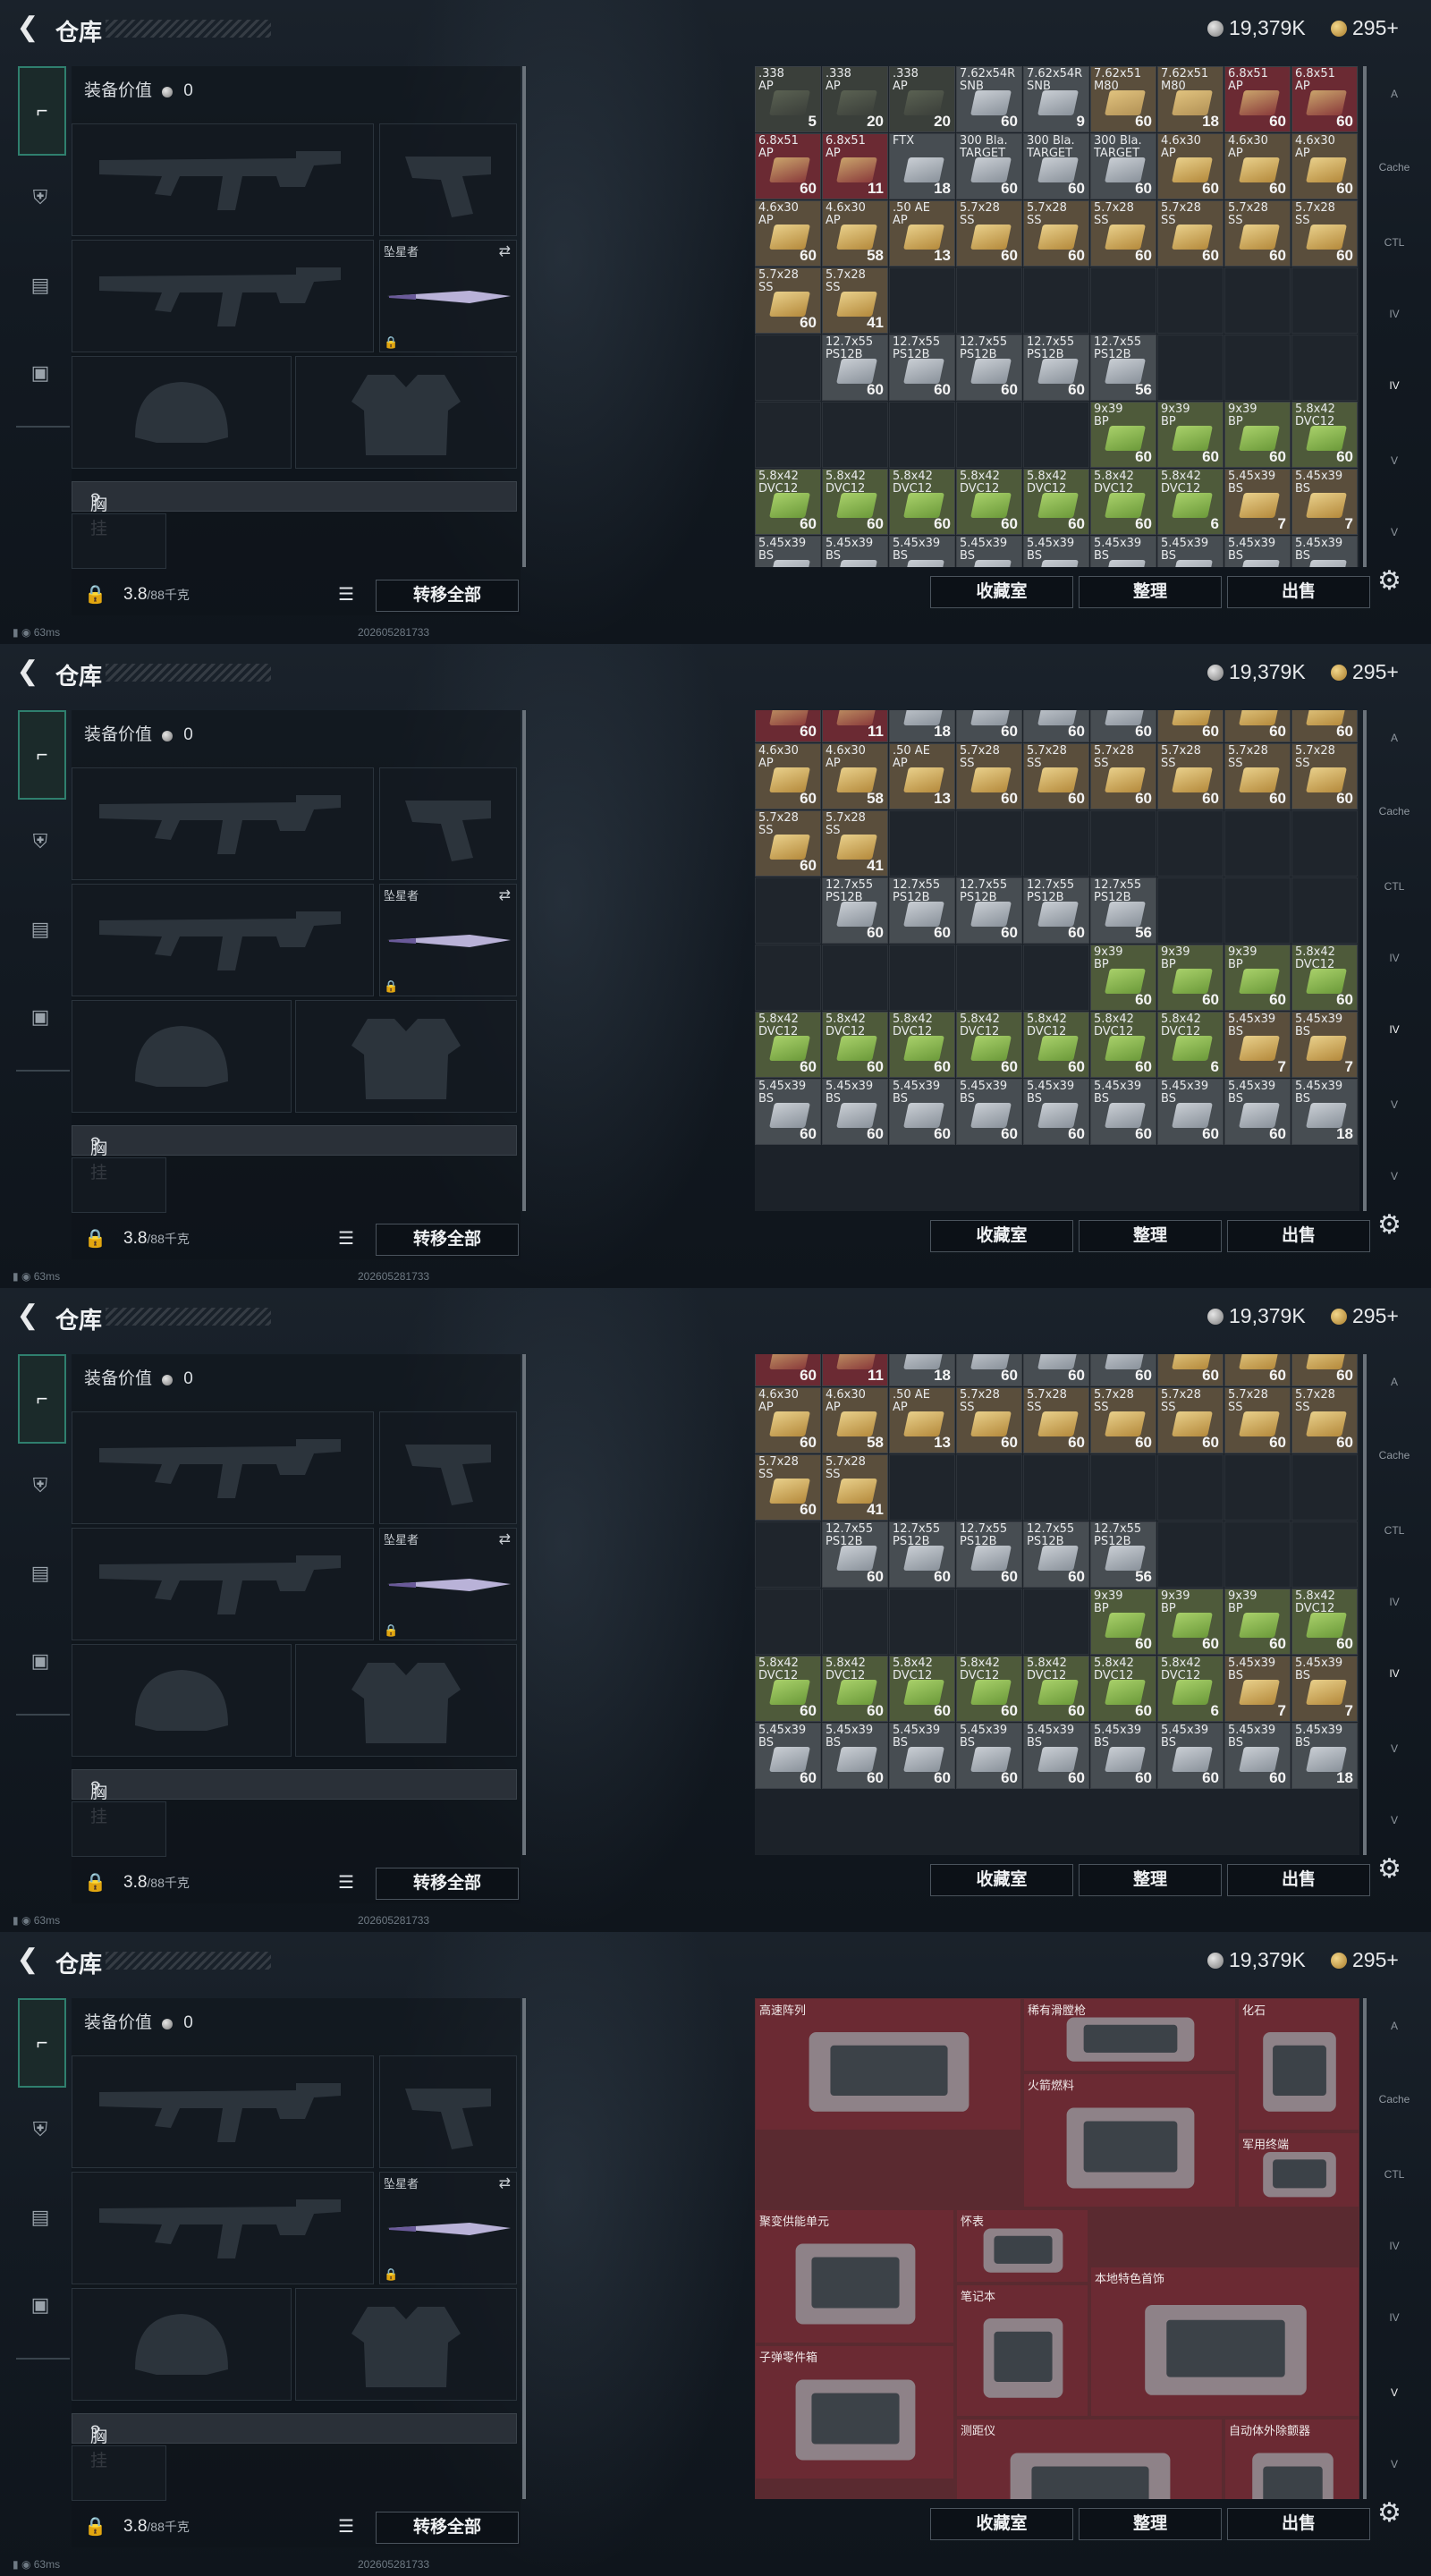 The height and width of the screenshot is (2576, 1431). What do you see at coordinates (41, 1485) in the screenshot?
I see `nav-gear: ⛨` at bounding box center [41, 1485].